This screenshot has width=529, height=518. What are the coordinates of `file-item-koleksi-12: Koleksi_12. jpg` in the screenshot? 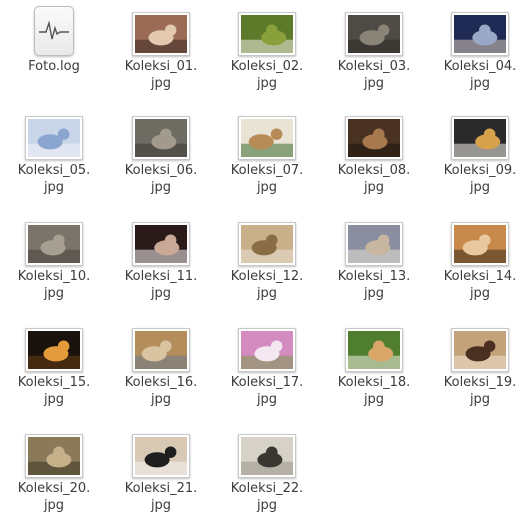 It's located at (267, 259).